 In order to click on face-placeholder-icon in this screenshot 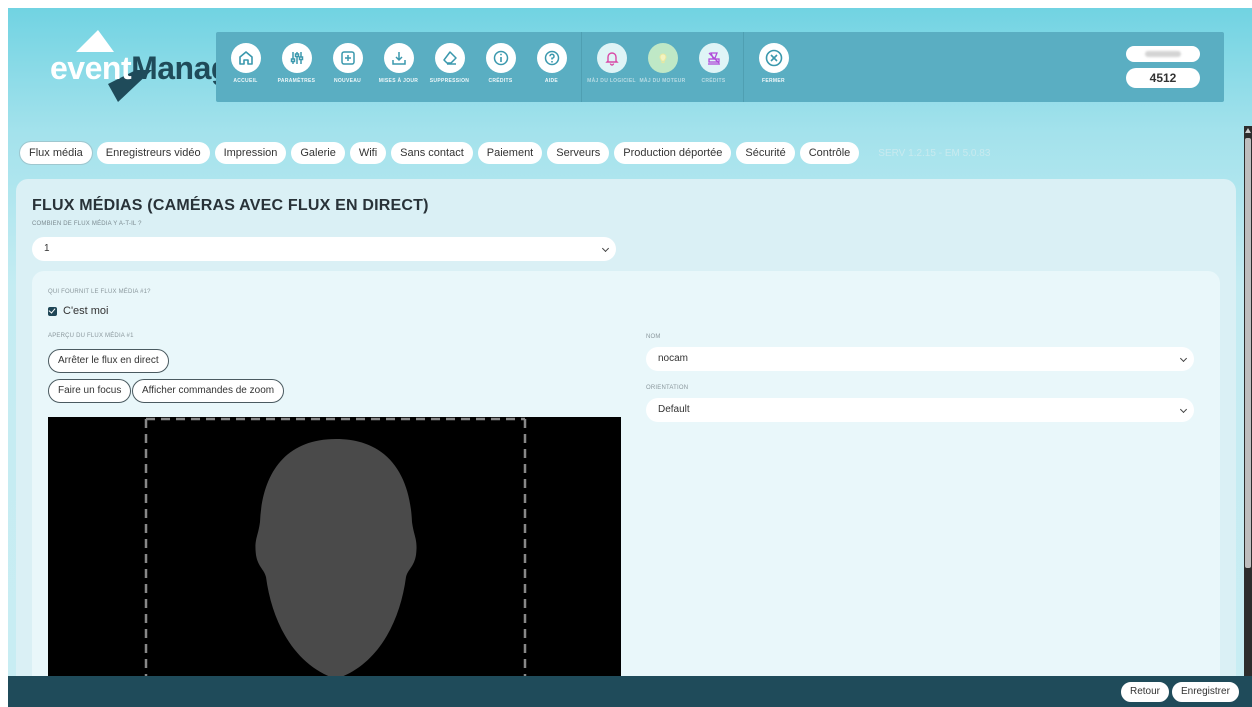, I will do `click(335, 557)`.